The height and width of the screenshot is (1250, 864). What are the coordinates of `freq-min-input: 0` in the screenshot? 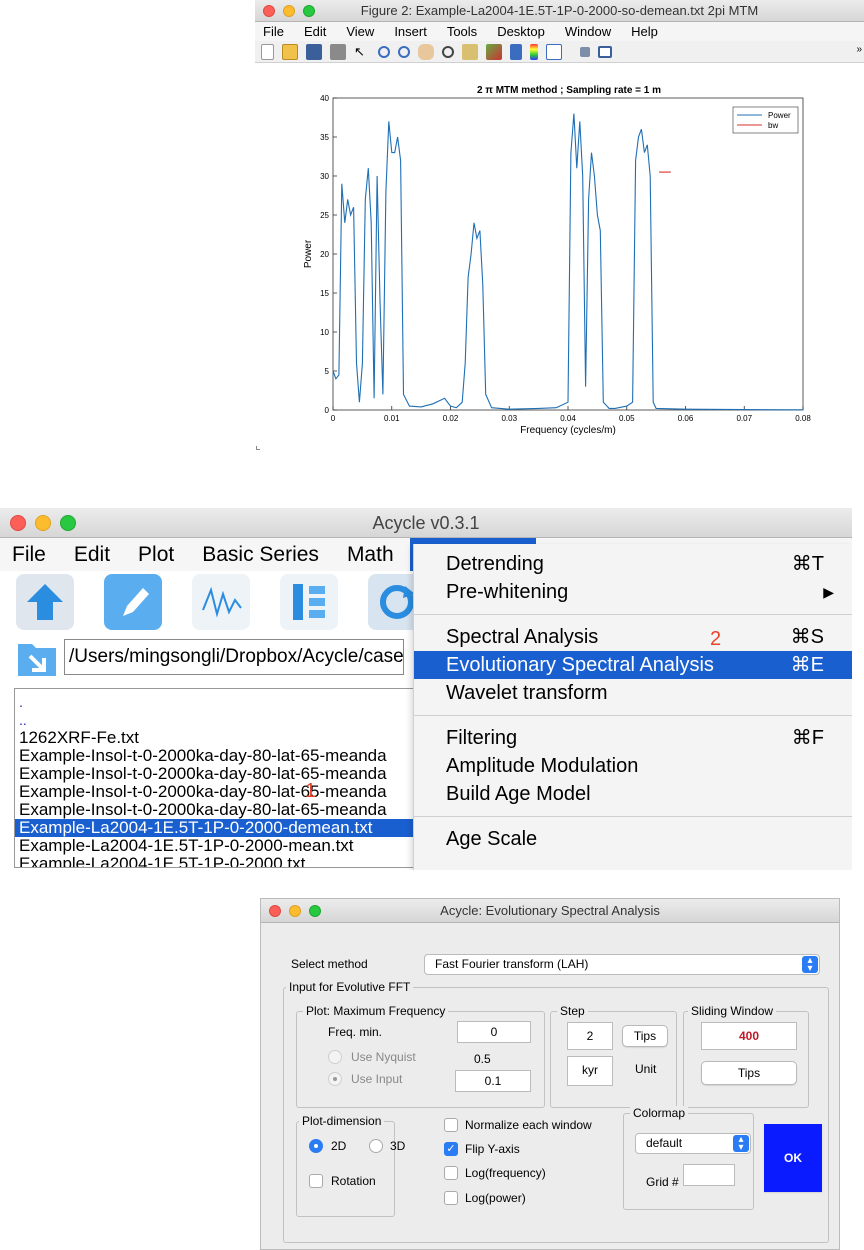 It's located at (494, 1032).